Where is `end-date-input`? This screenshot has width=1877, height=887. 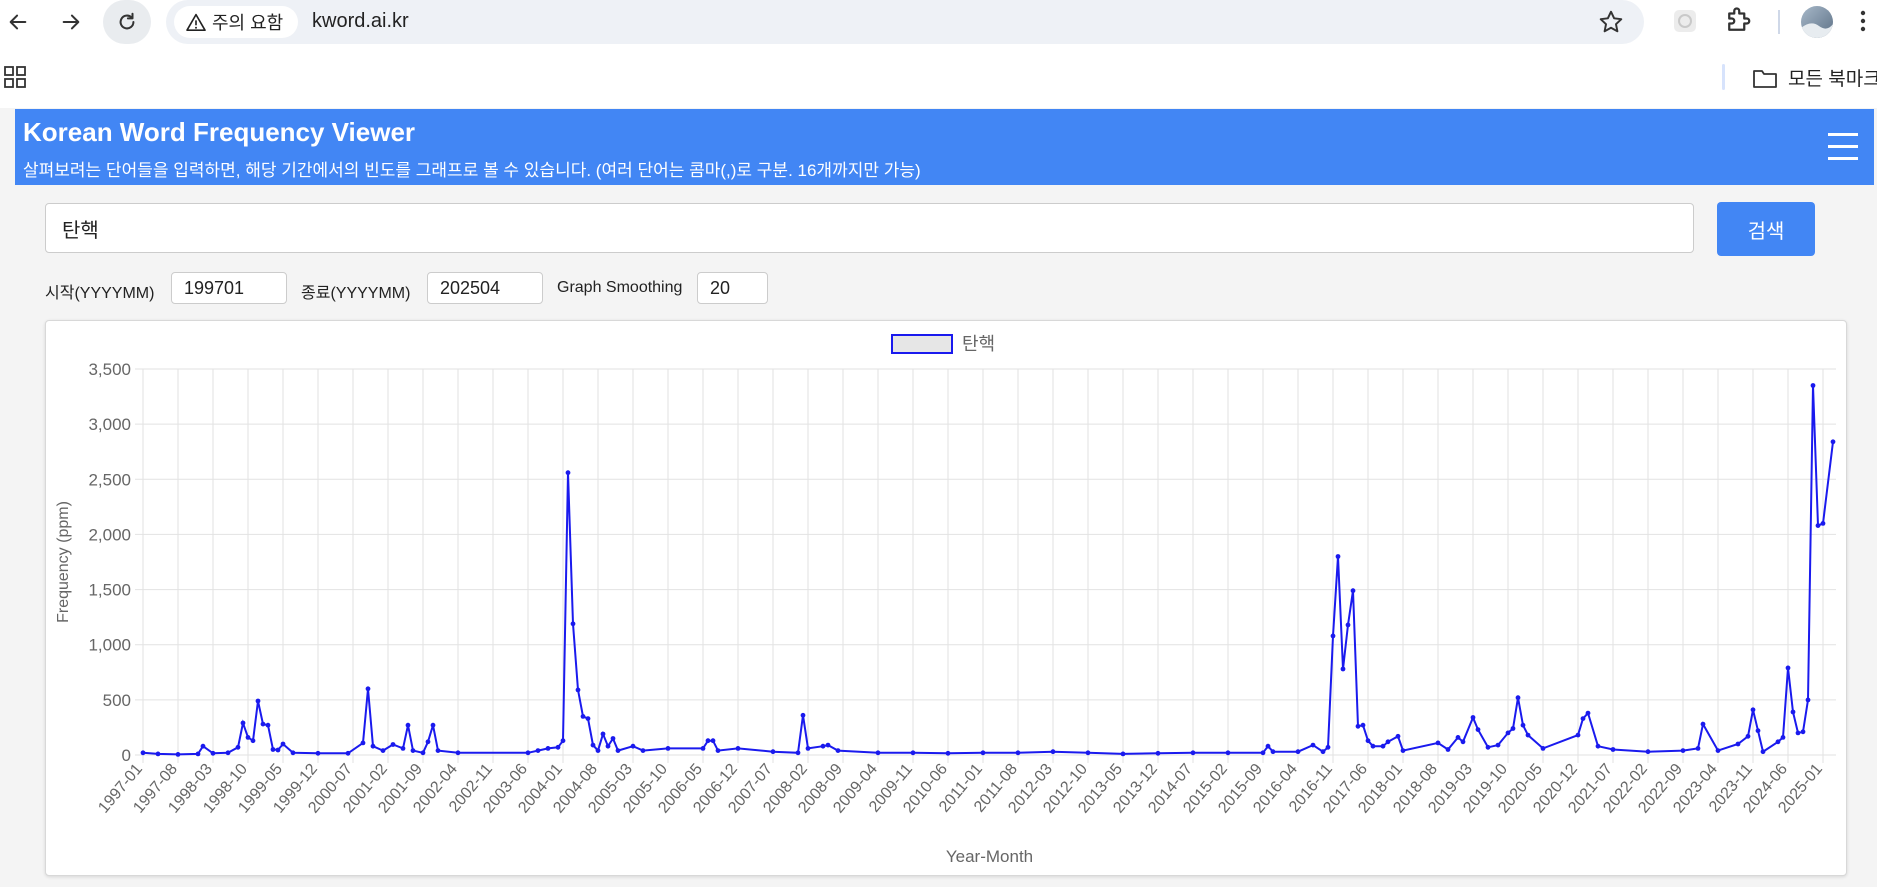 end-date-input is located at coordinates (485, 288).